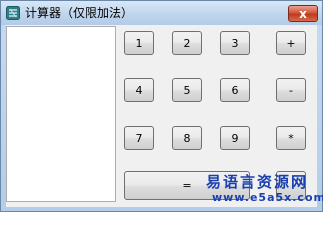  What do you see at coordinates (291, 90) in the screenshot?
I see `minus-button: -` at bounding box center [291, 90].